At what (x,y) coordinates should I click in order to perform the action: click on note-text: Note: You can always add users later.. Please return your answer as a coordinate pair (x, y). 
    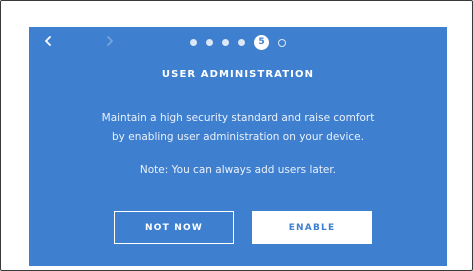
    Looking at the image, I should click on (238, 170).